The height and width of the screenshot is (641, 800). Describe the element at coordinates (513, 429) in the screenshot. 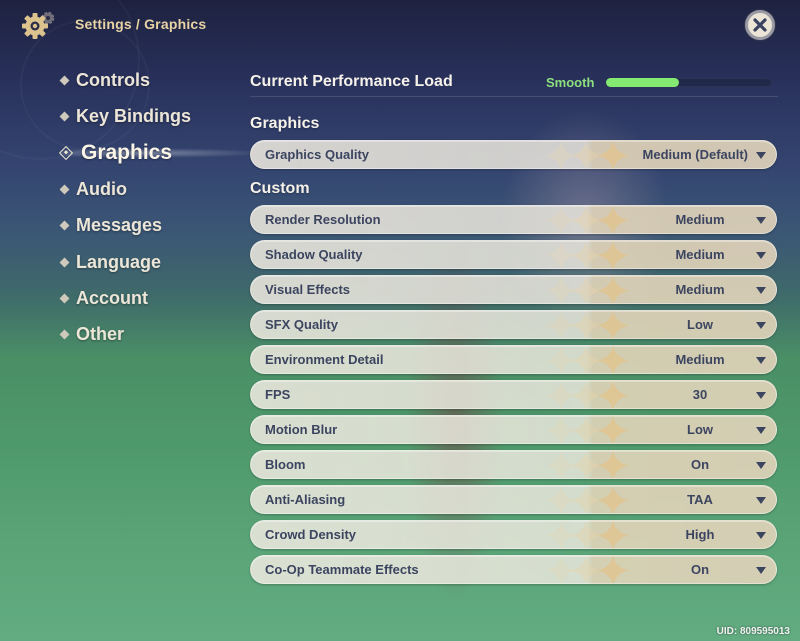

I see `setting-motion-blur: Motion Blur Low` at that location.